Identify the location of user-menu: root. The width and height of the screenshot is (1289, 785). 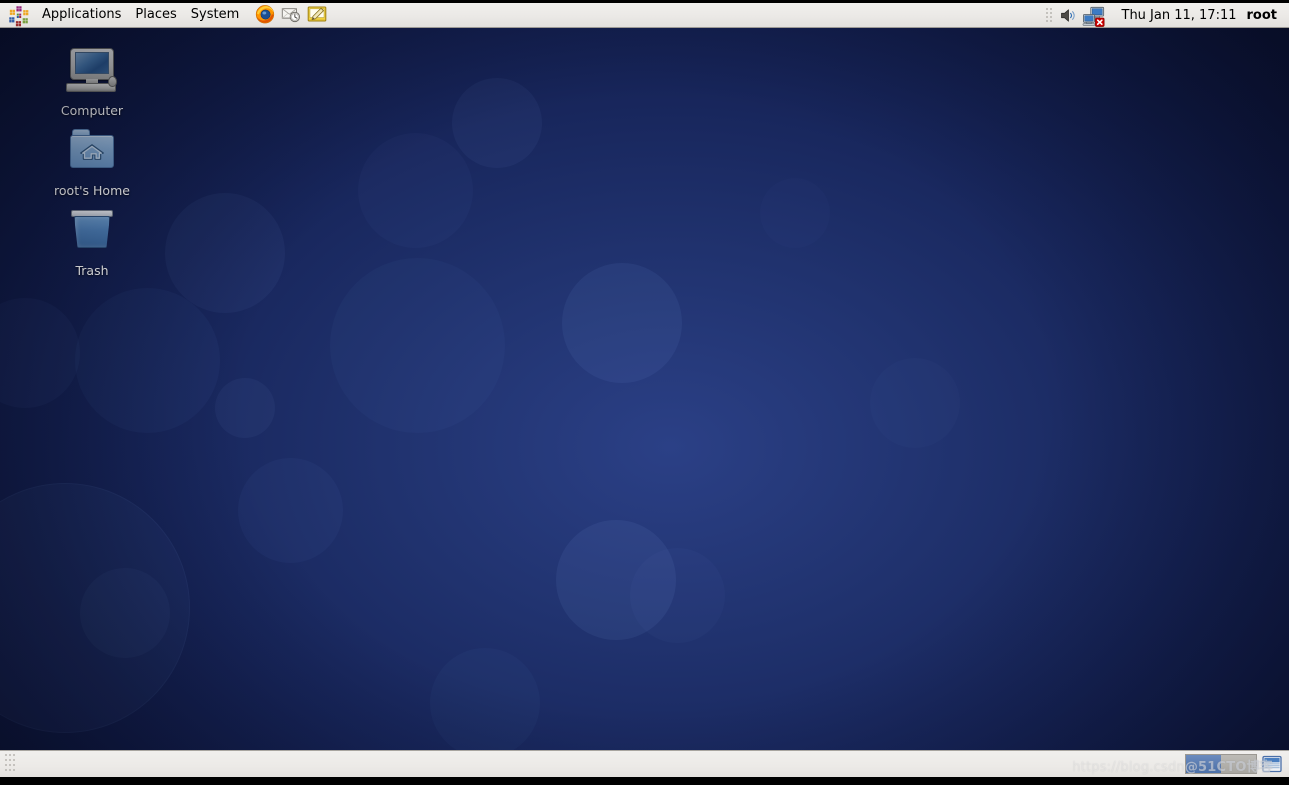
(1262, 15).